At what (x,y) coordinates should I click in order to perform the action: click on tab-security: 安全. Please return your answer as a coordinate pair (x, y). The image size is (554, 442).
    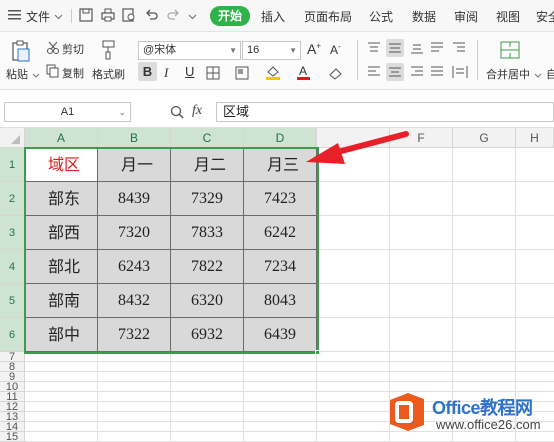
    Looking at the image, I should click on (545, 16).